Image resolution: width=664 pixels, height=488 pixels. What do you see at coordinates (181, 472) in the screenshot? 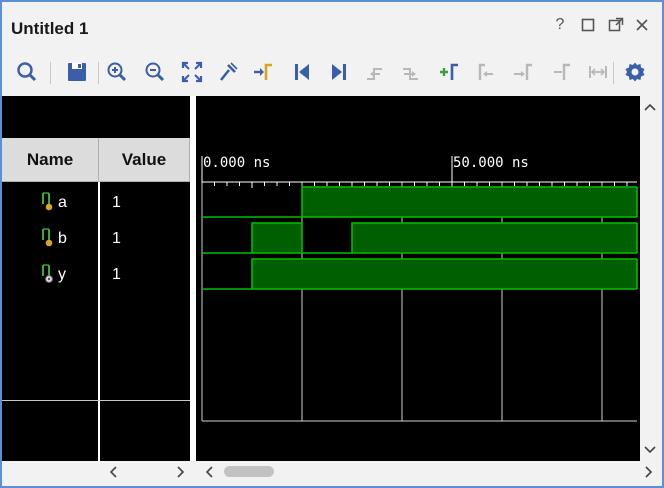
I see `scroll-right-icon` at bounding box center [181, 472].